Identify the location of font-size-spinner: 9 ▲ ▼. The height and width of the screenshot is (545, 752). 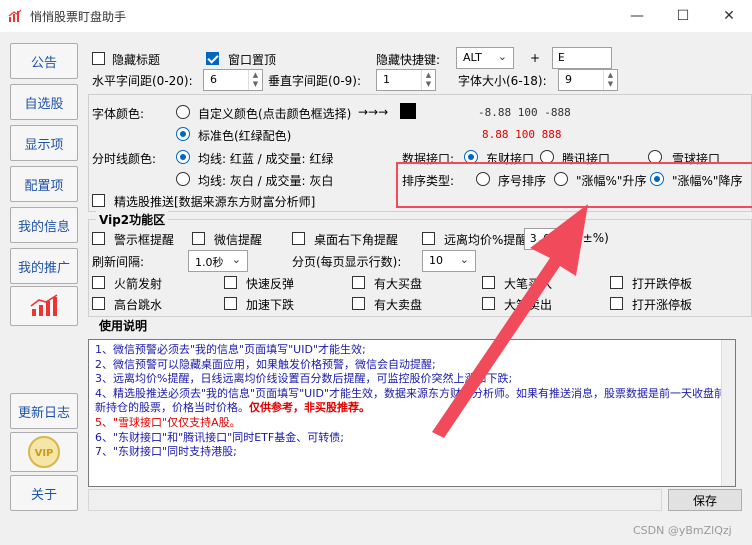
(588, 80).